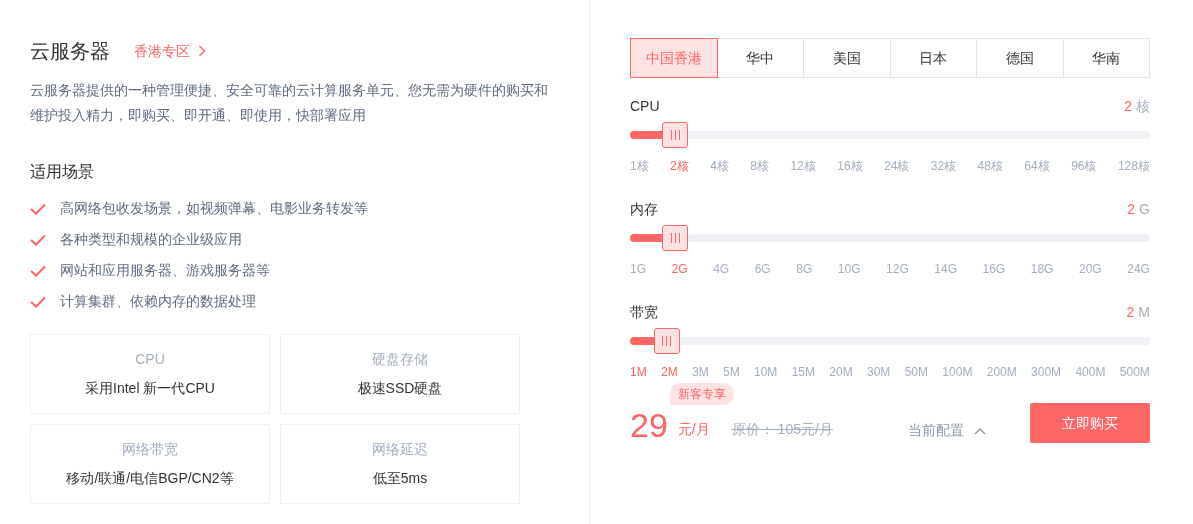  Describe the element at coordinates (151, 239) in the screenshot. I see `scenario-text: 各种类型和规模的企业级应用` at that location.